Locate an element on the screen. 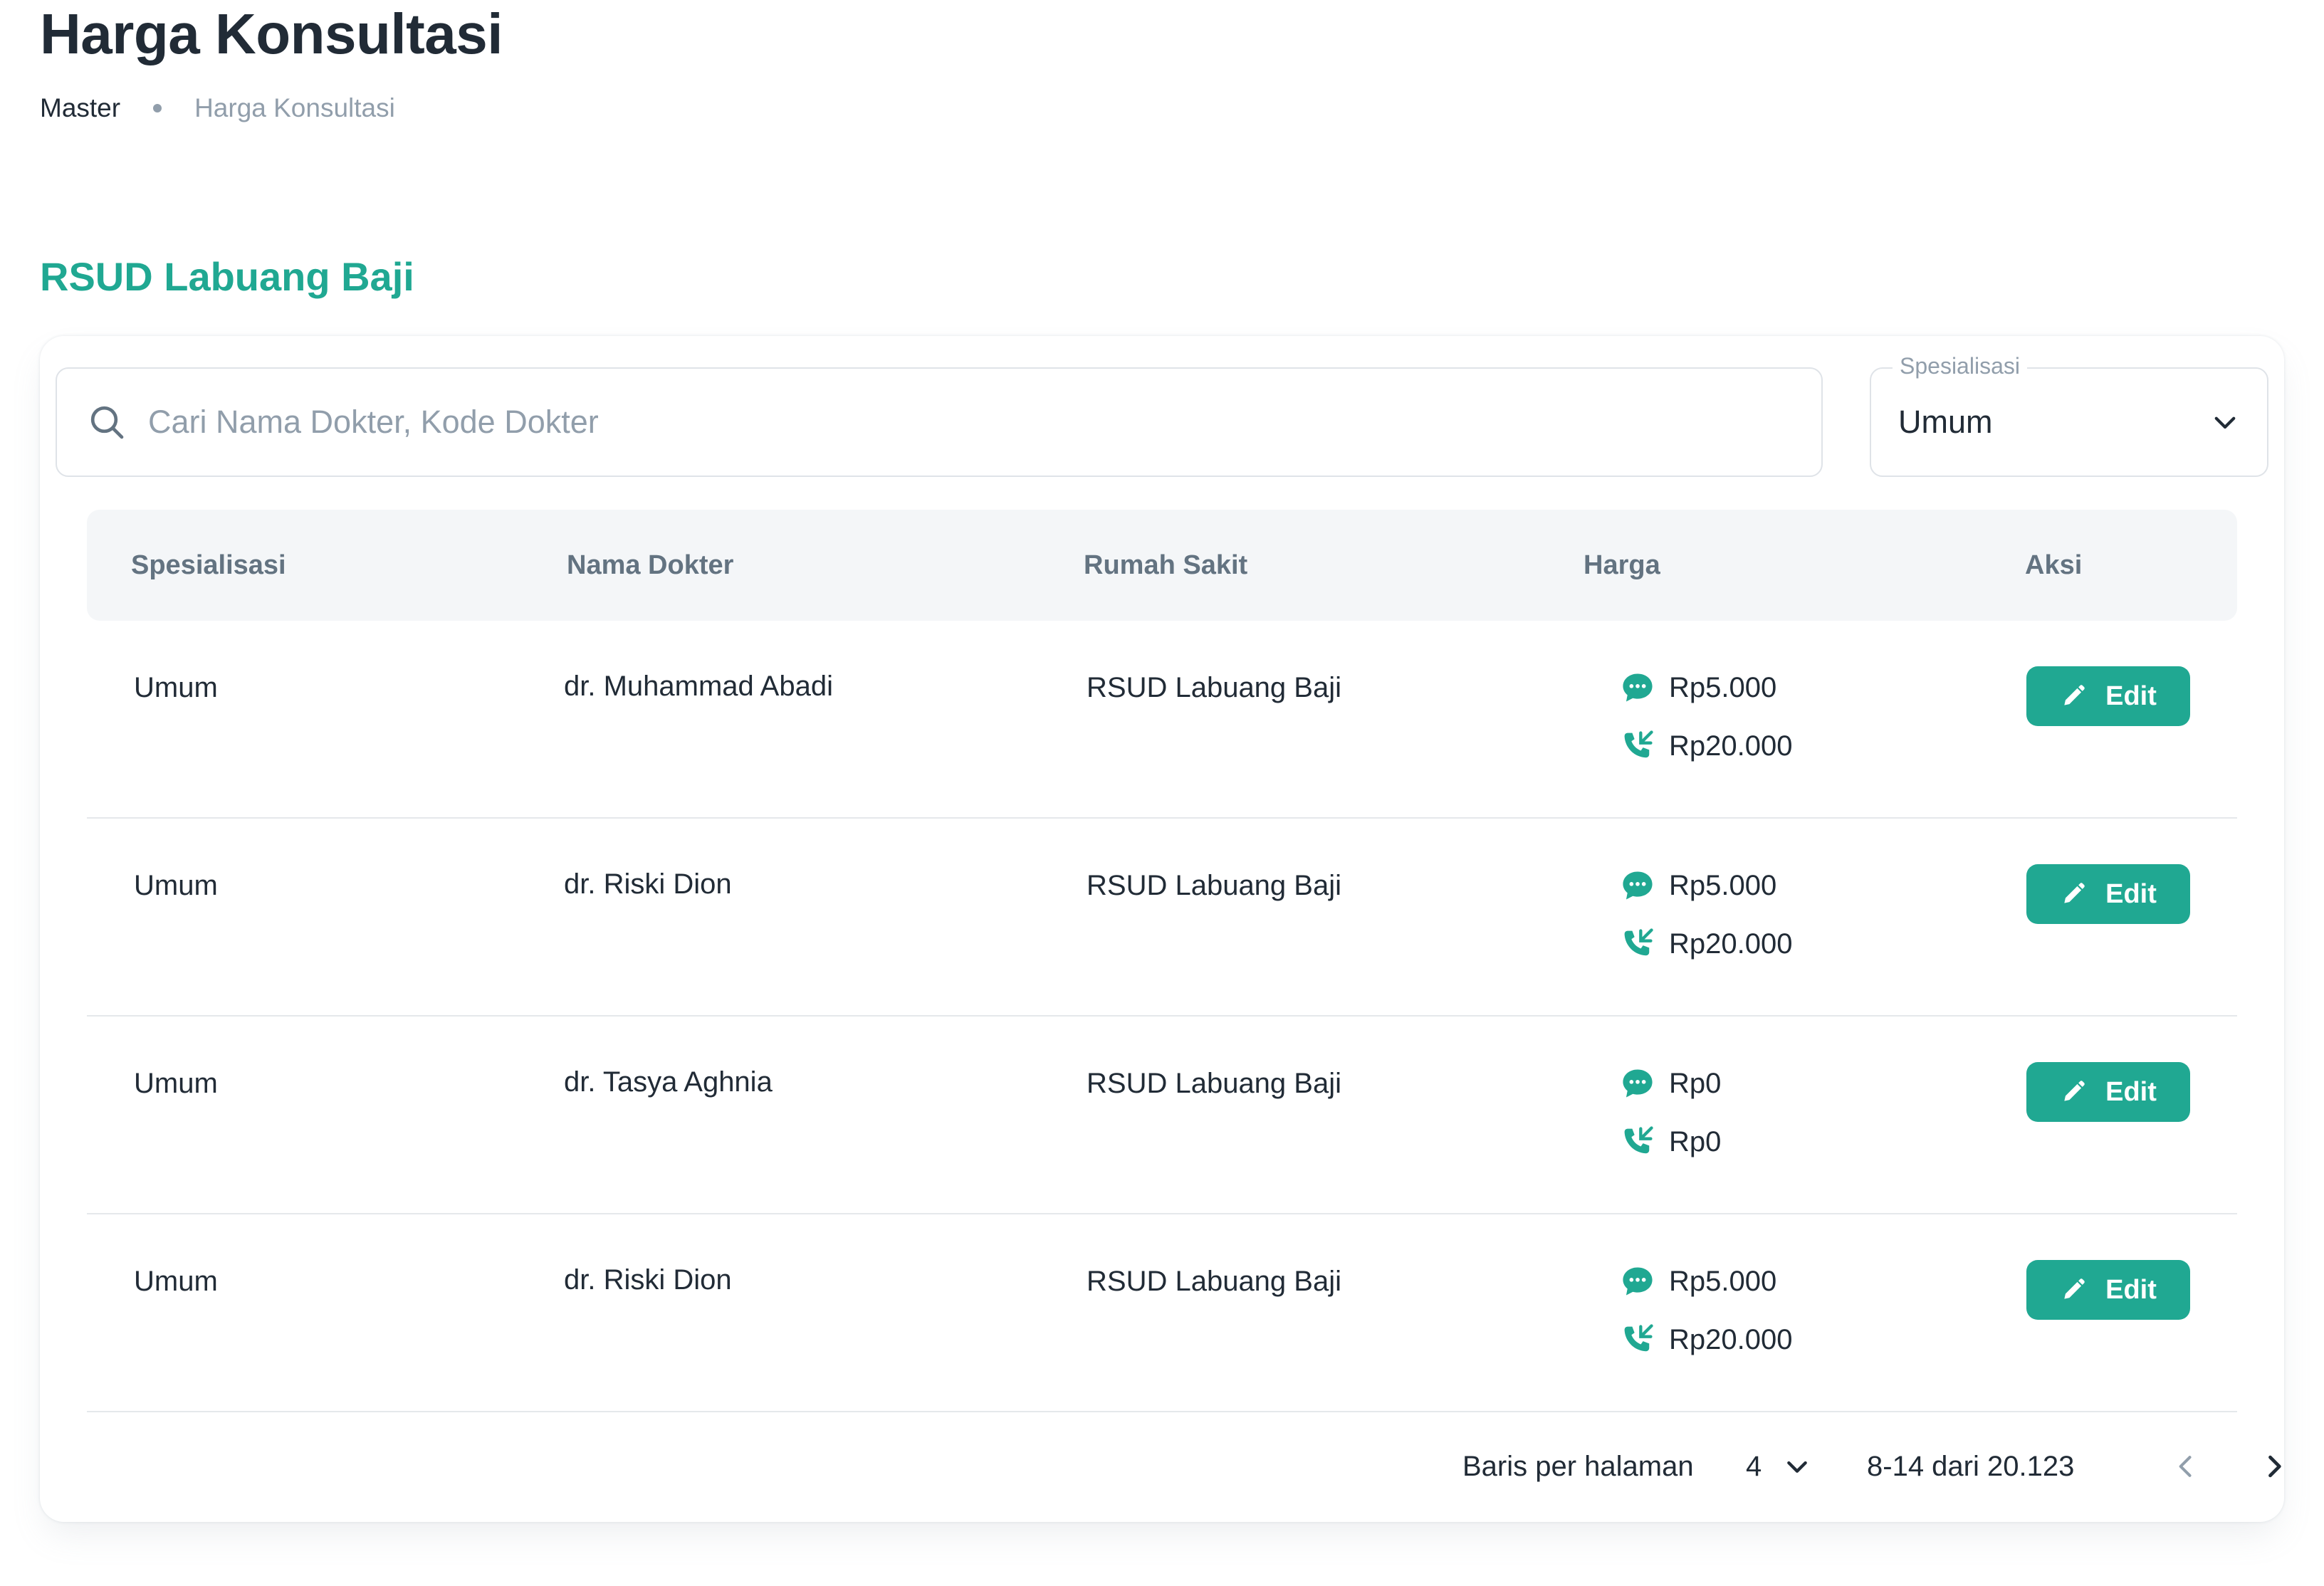  column-header-price: Harga is located at coordinates (1622, 566).